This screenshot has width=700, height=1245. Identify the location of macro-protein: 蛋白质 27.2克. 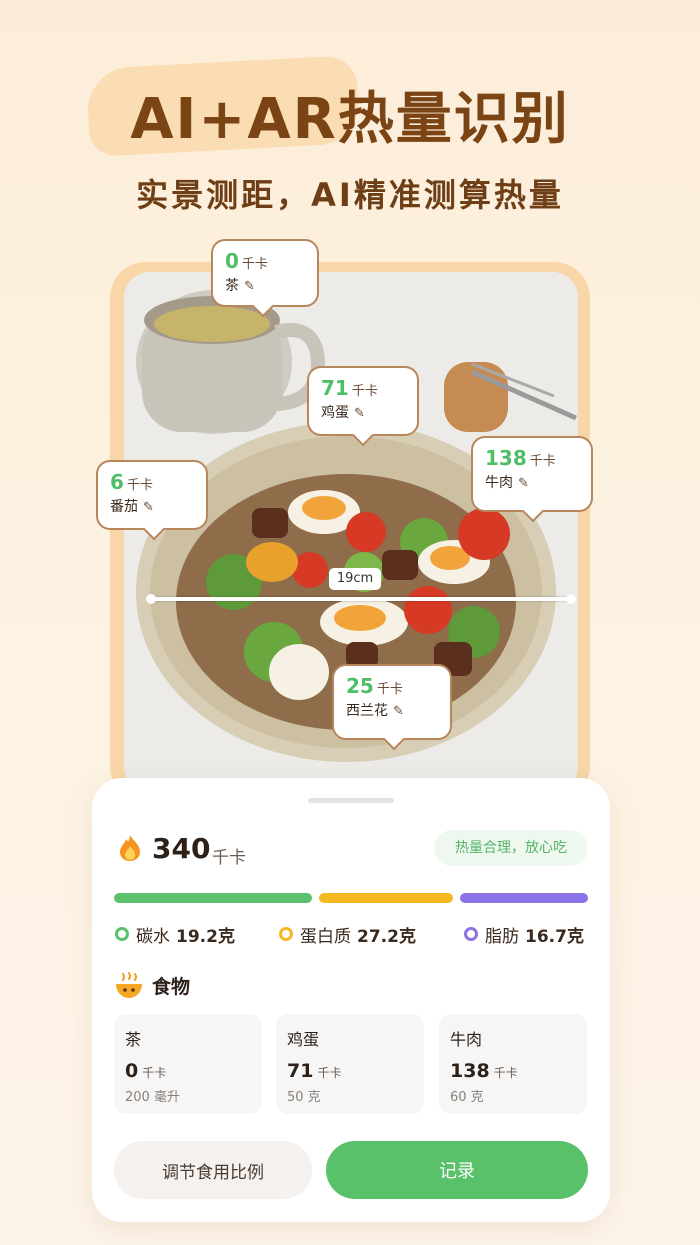
(347, 934).